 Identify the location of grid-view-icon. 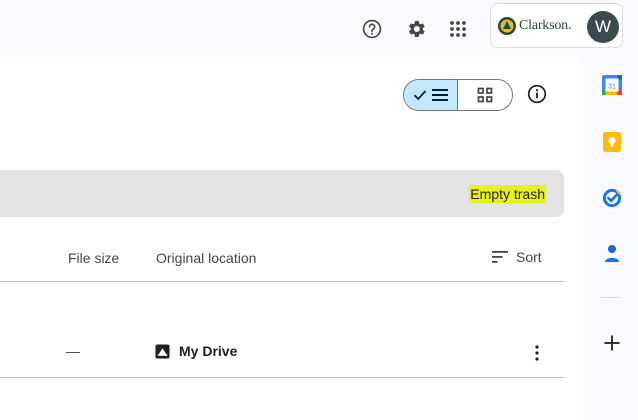
(485, 95).